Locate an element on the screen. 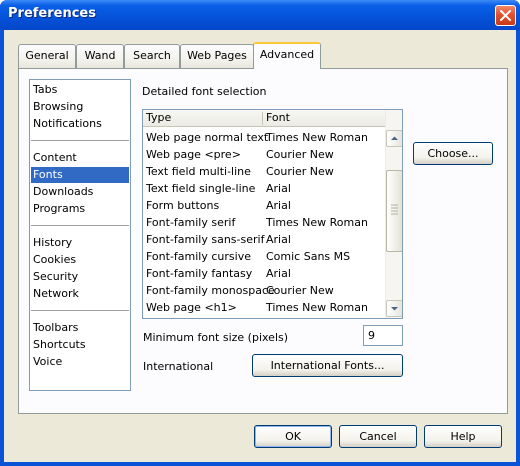 The image size is (520, 466). tab-search: Search is located at coordinates (152, 56).